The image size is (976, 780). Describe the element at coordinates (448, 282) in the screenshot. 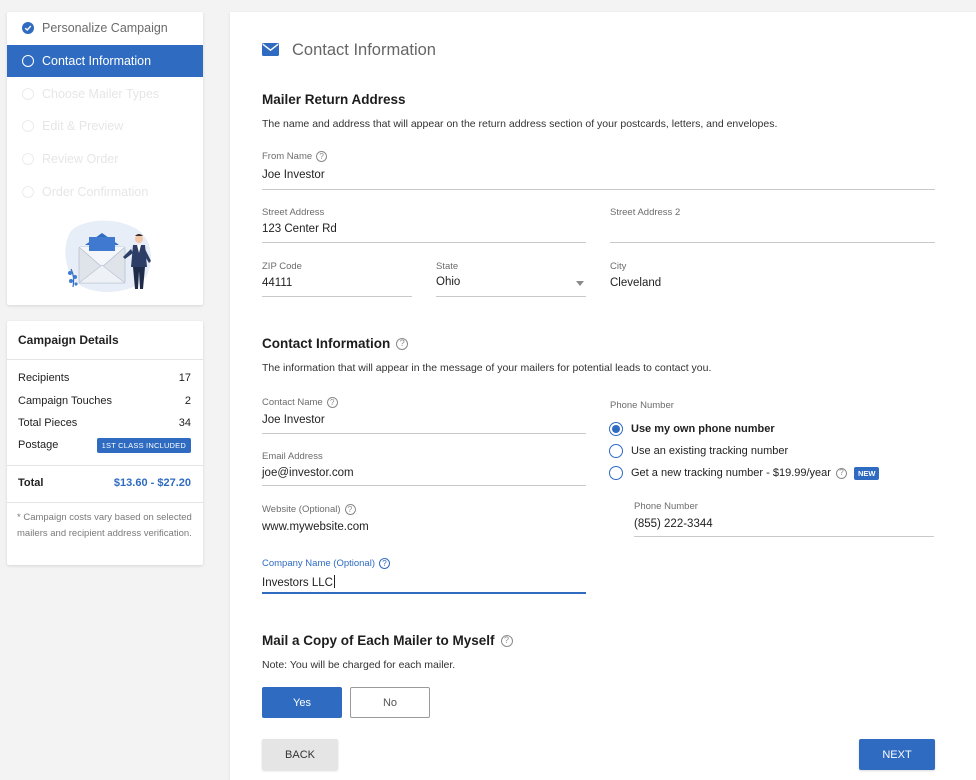

I see `state-value: Ohio` at that location.